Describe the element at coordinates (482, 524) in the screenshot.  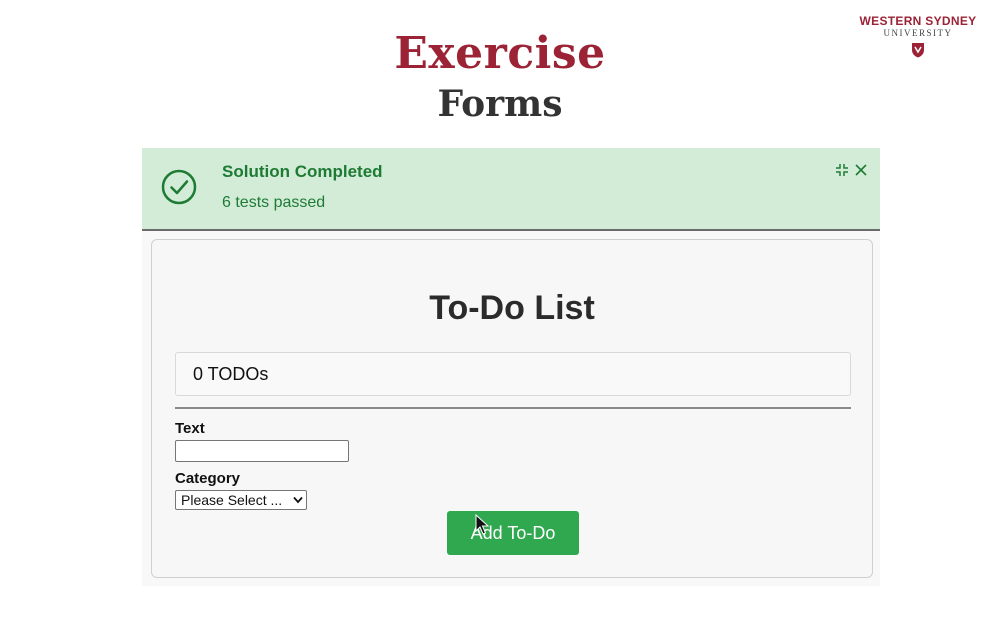
I see `mouse-cursor-icon` at that location.